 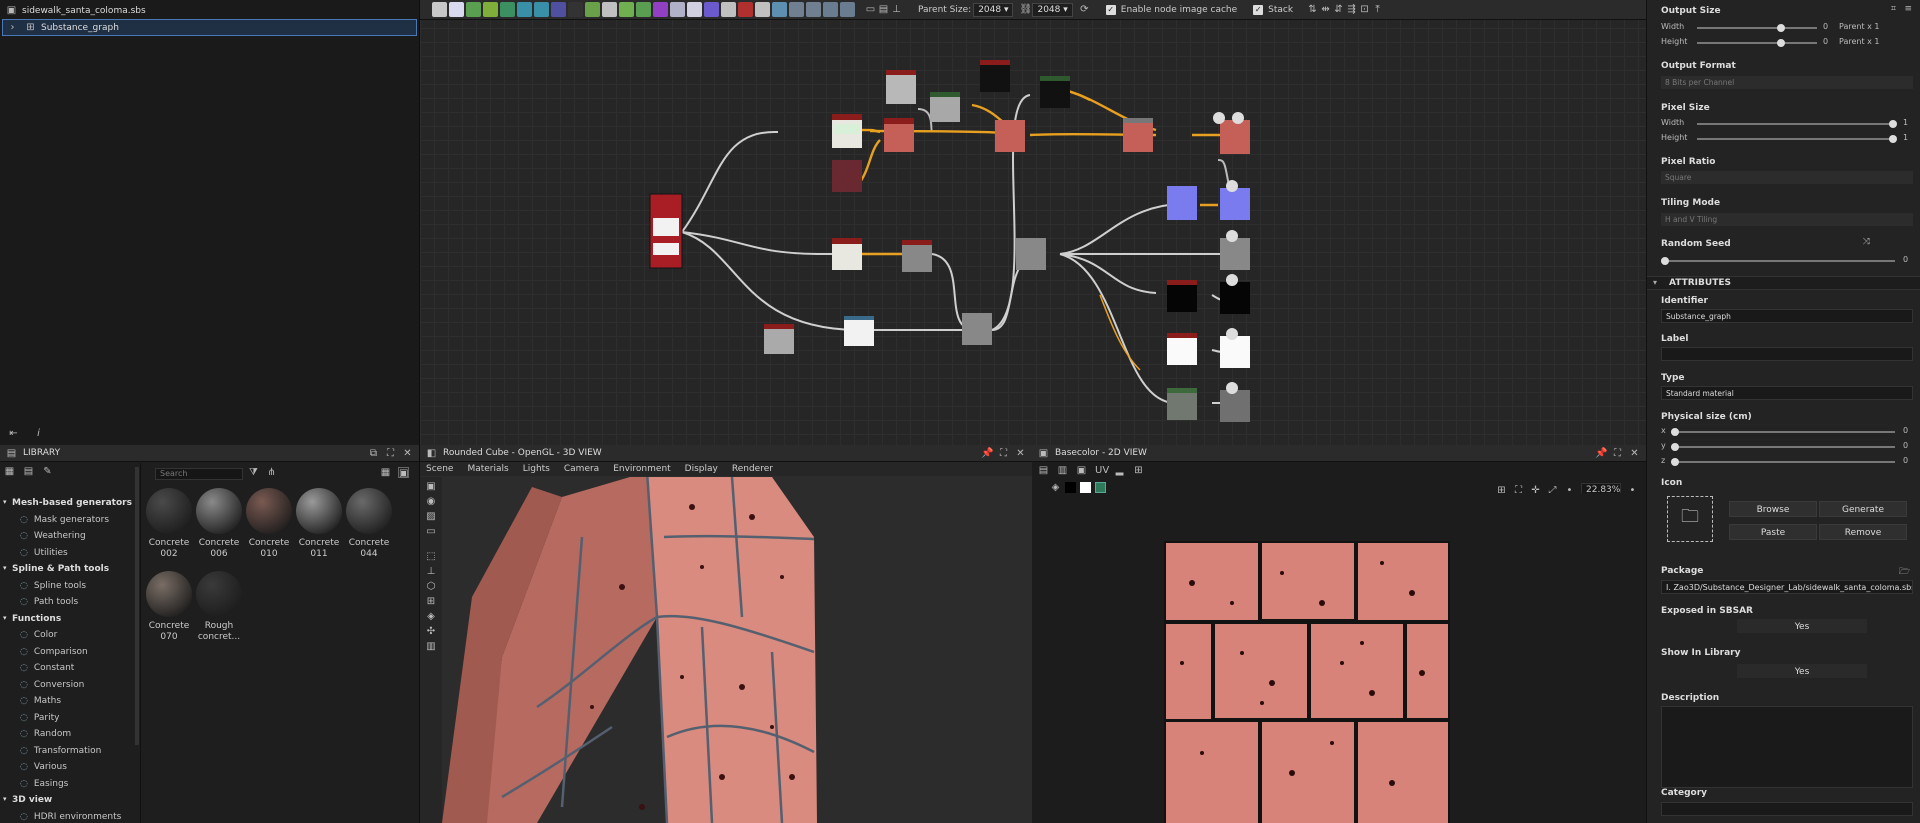 I want to click on tree-icon: ⇤, so click(x=13, y=433).